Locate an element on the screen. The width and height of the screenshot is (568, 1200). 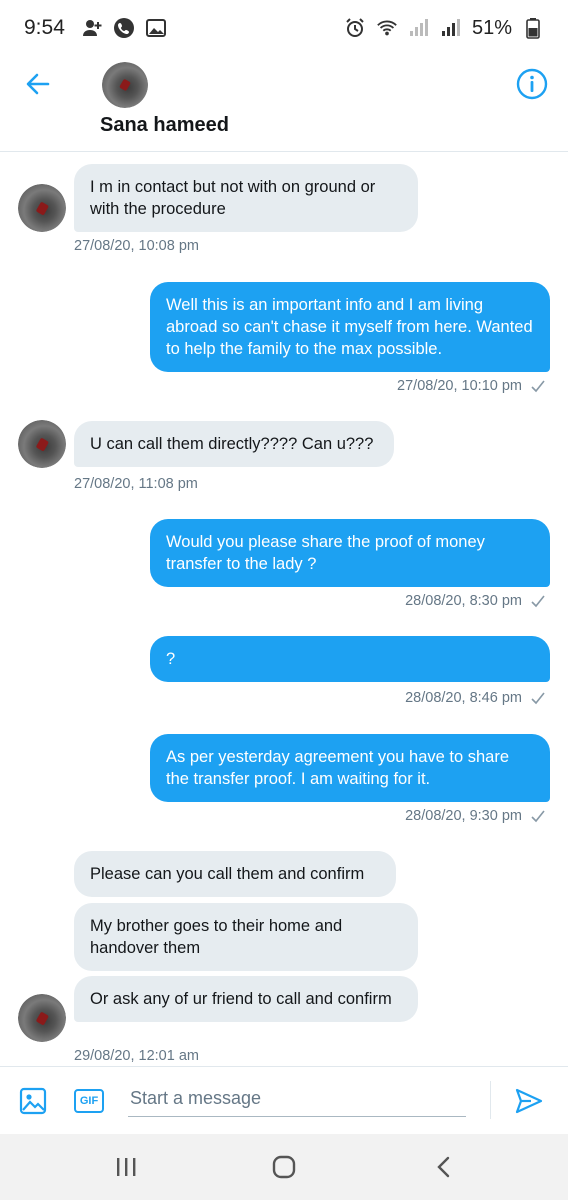
status-bar: 9:54 51% is located at coordinates (284, 28).